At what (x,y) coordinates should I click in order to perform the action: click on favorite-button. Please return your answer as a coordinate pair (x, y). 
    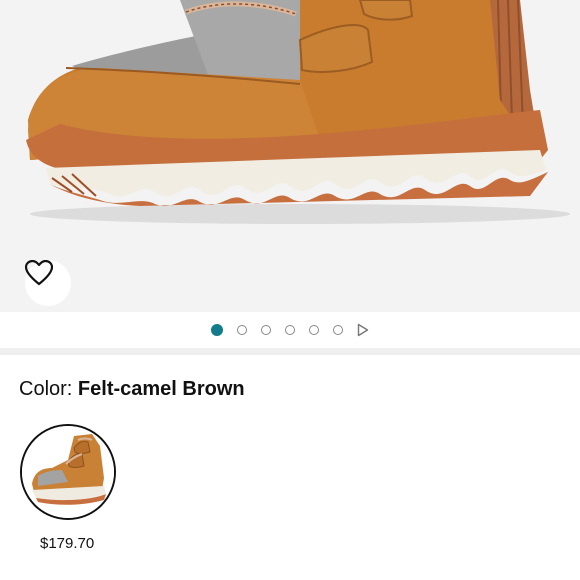
    Looking at the image, I should click on (48, 283).